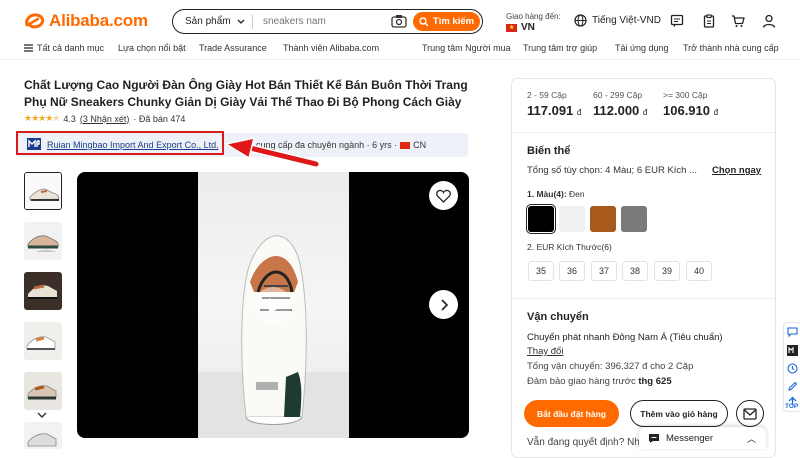  What do you see at coordinates (635, 271) in the screenshot?
I see `size-option: 38` at bounding box center [635, 271].